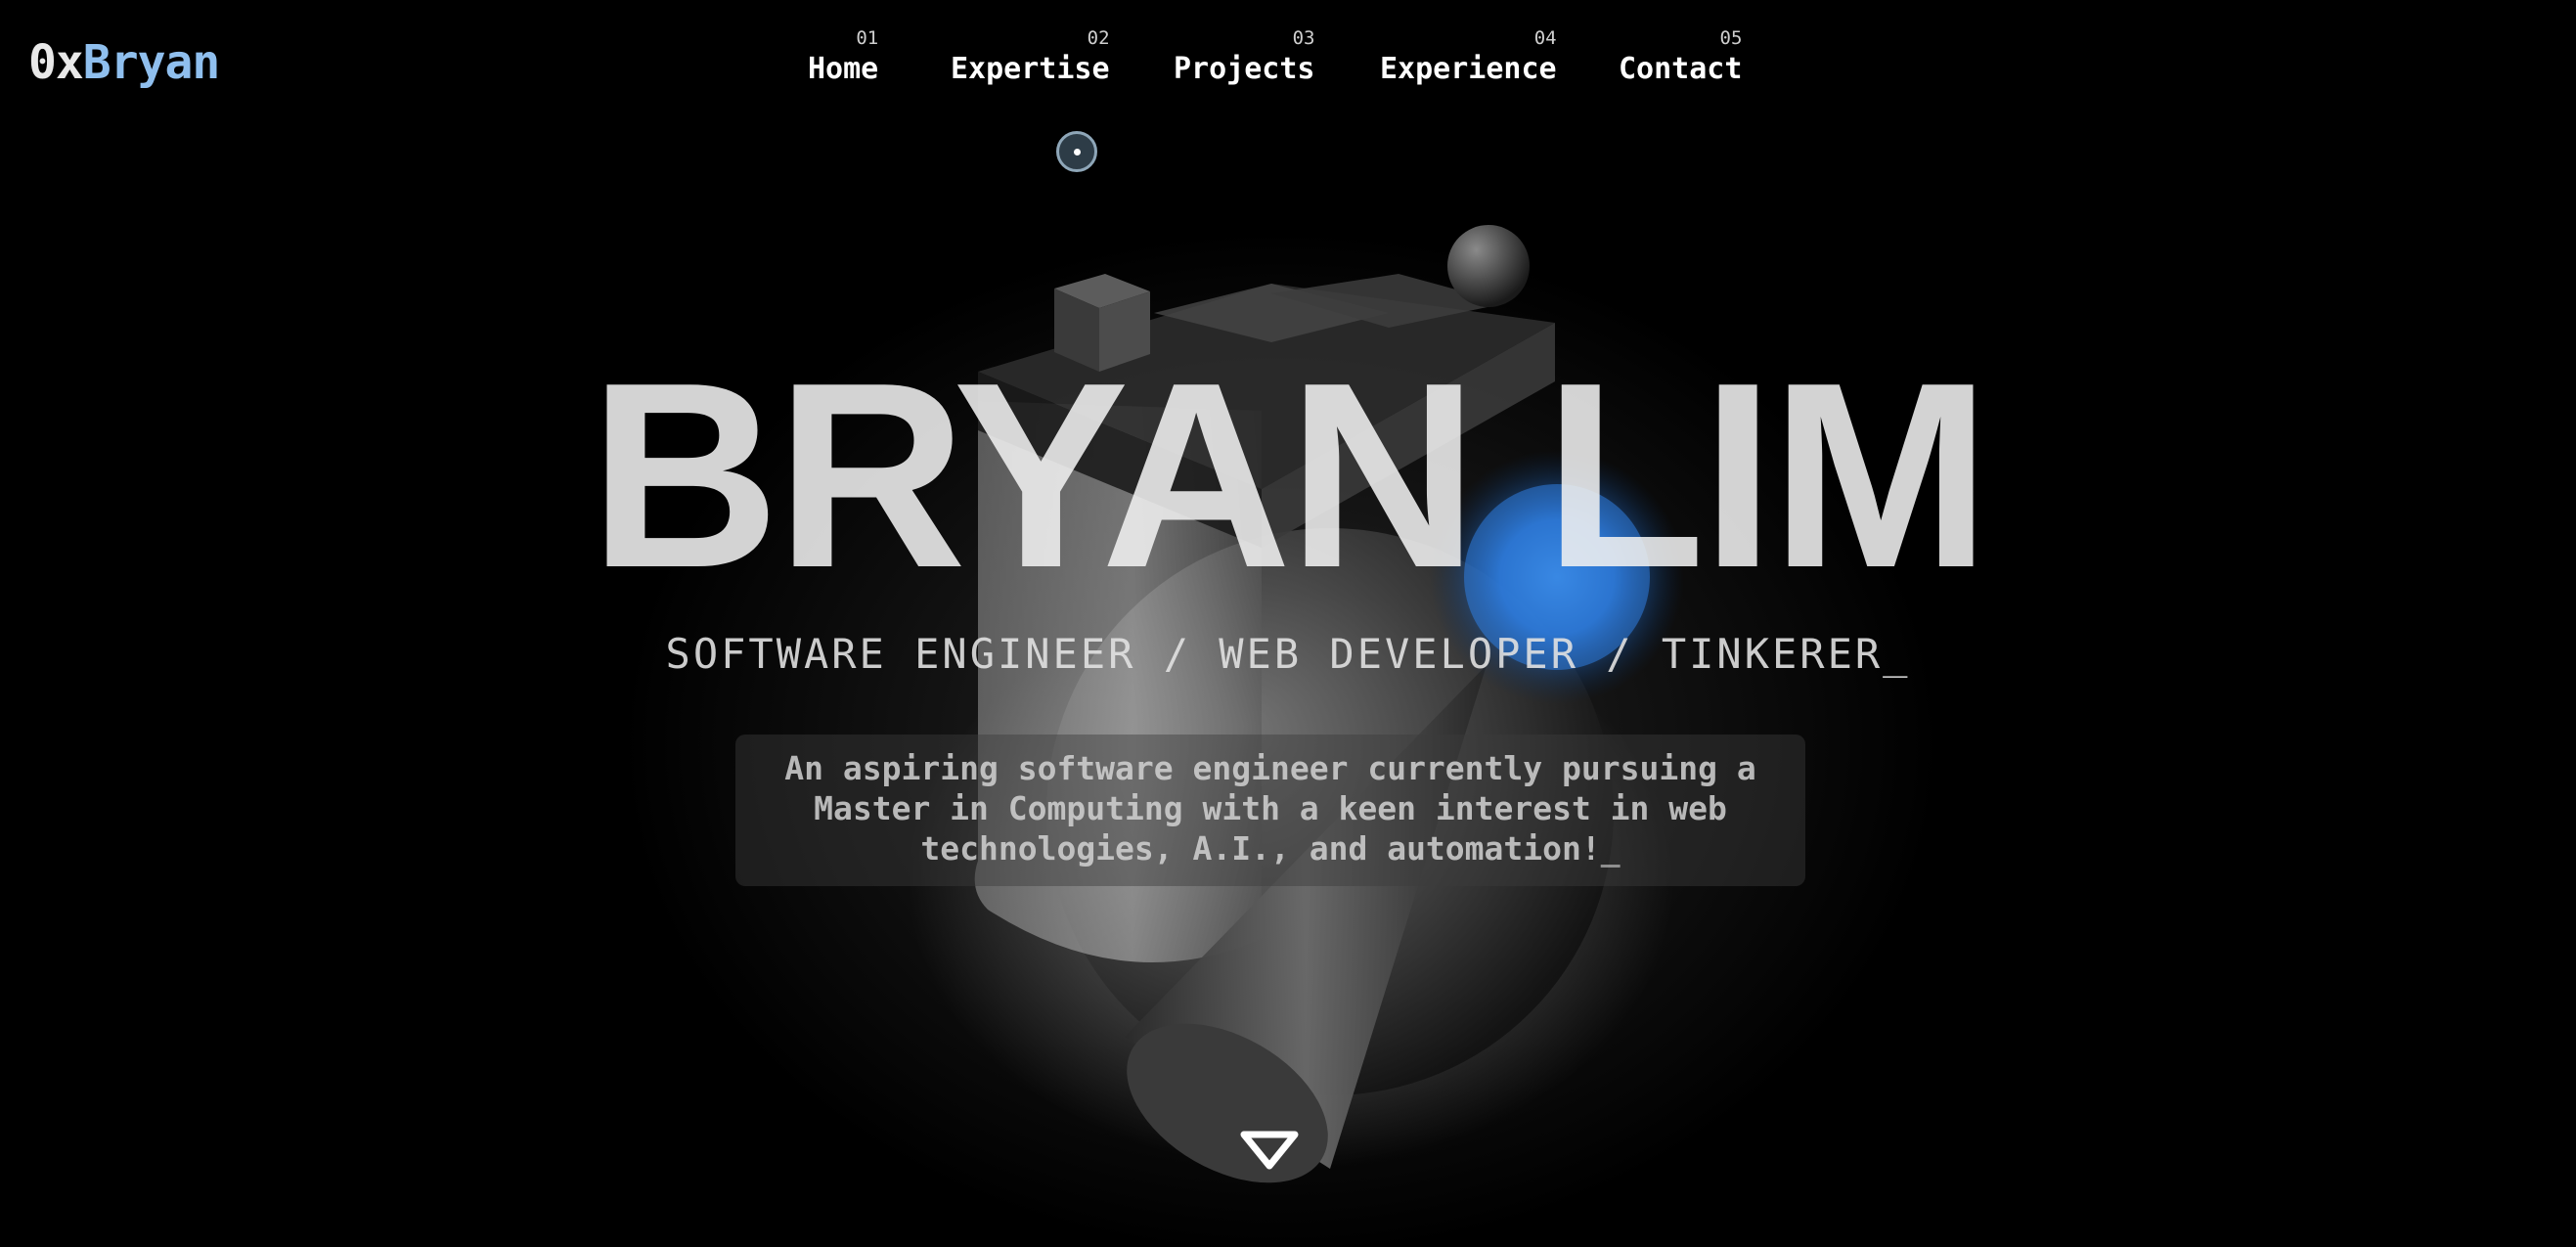 Image resolution: width=2576 pixels, height=1247 pixels. What do you see at coordinates (1098, 38) in the screenshot?
I see `nav-item-number: 02` at bounding box center [1098, 38].